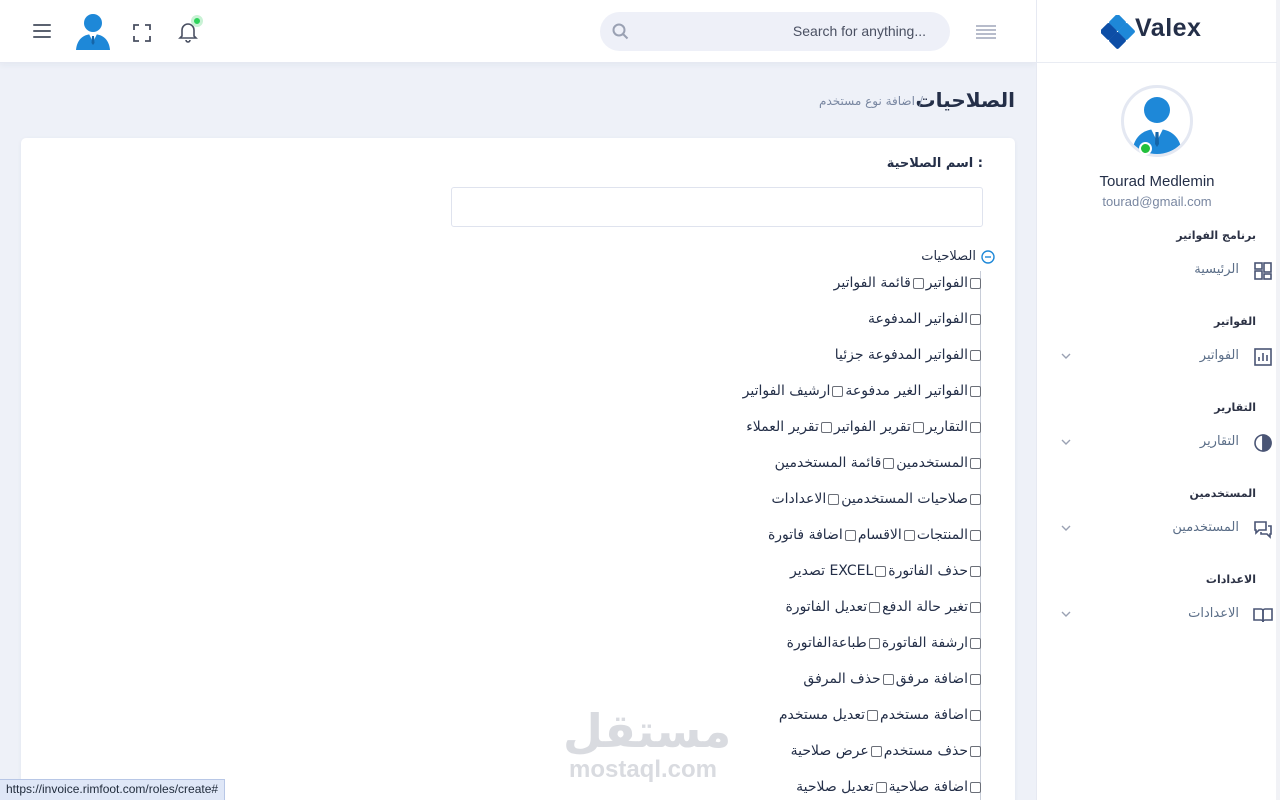 The width and height of the screenshot is (1280, 800). What do you see at coordinates (1278, 400) in the screenshot?
I see `sidebar-scrollbar` at bounding box center [1278, 400].